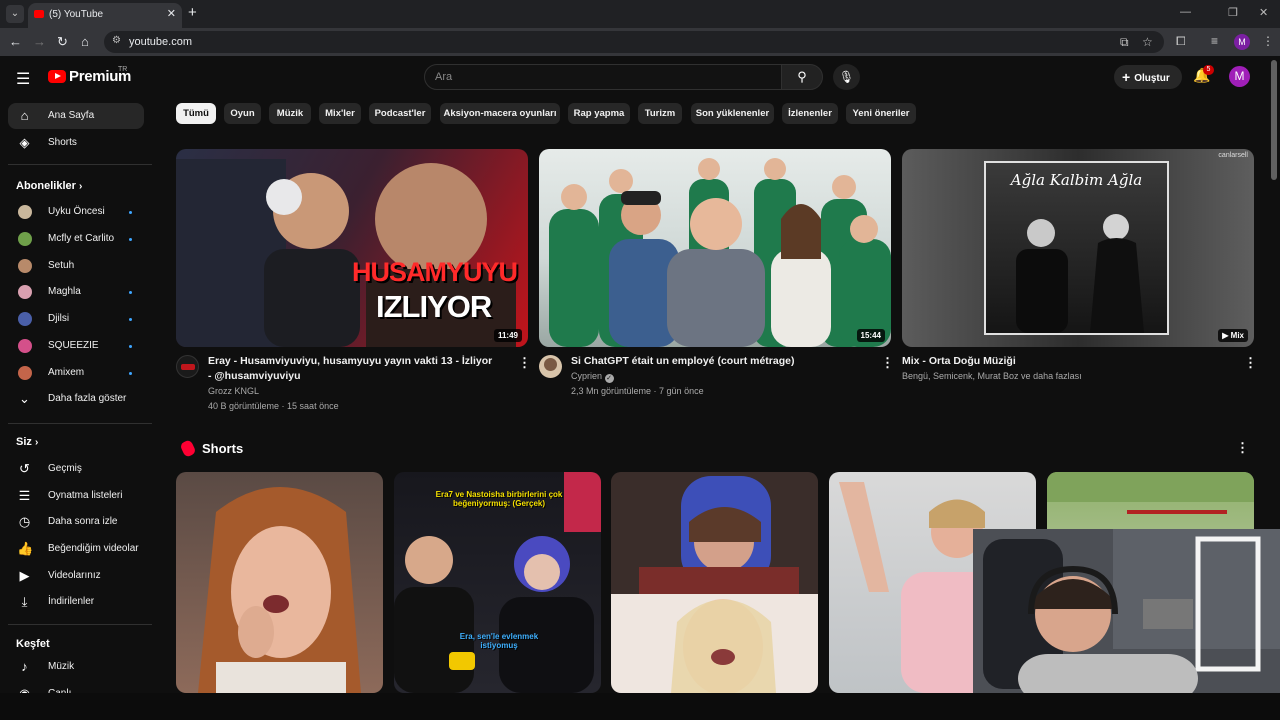 This screenshot has height=720, width=1280. What do you see at coordinates (76, 143) in the screenshot?
I see `sidebar-item-shorts: ◈ Shorts` at bounding box center [76, 143].